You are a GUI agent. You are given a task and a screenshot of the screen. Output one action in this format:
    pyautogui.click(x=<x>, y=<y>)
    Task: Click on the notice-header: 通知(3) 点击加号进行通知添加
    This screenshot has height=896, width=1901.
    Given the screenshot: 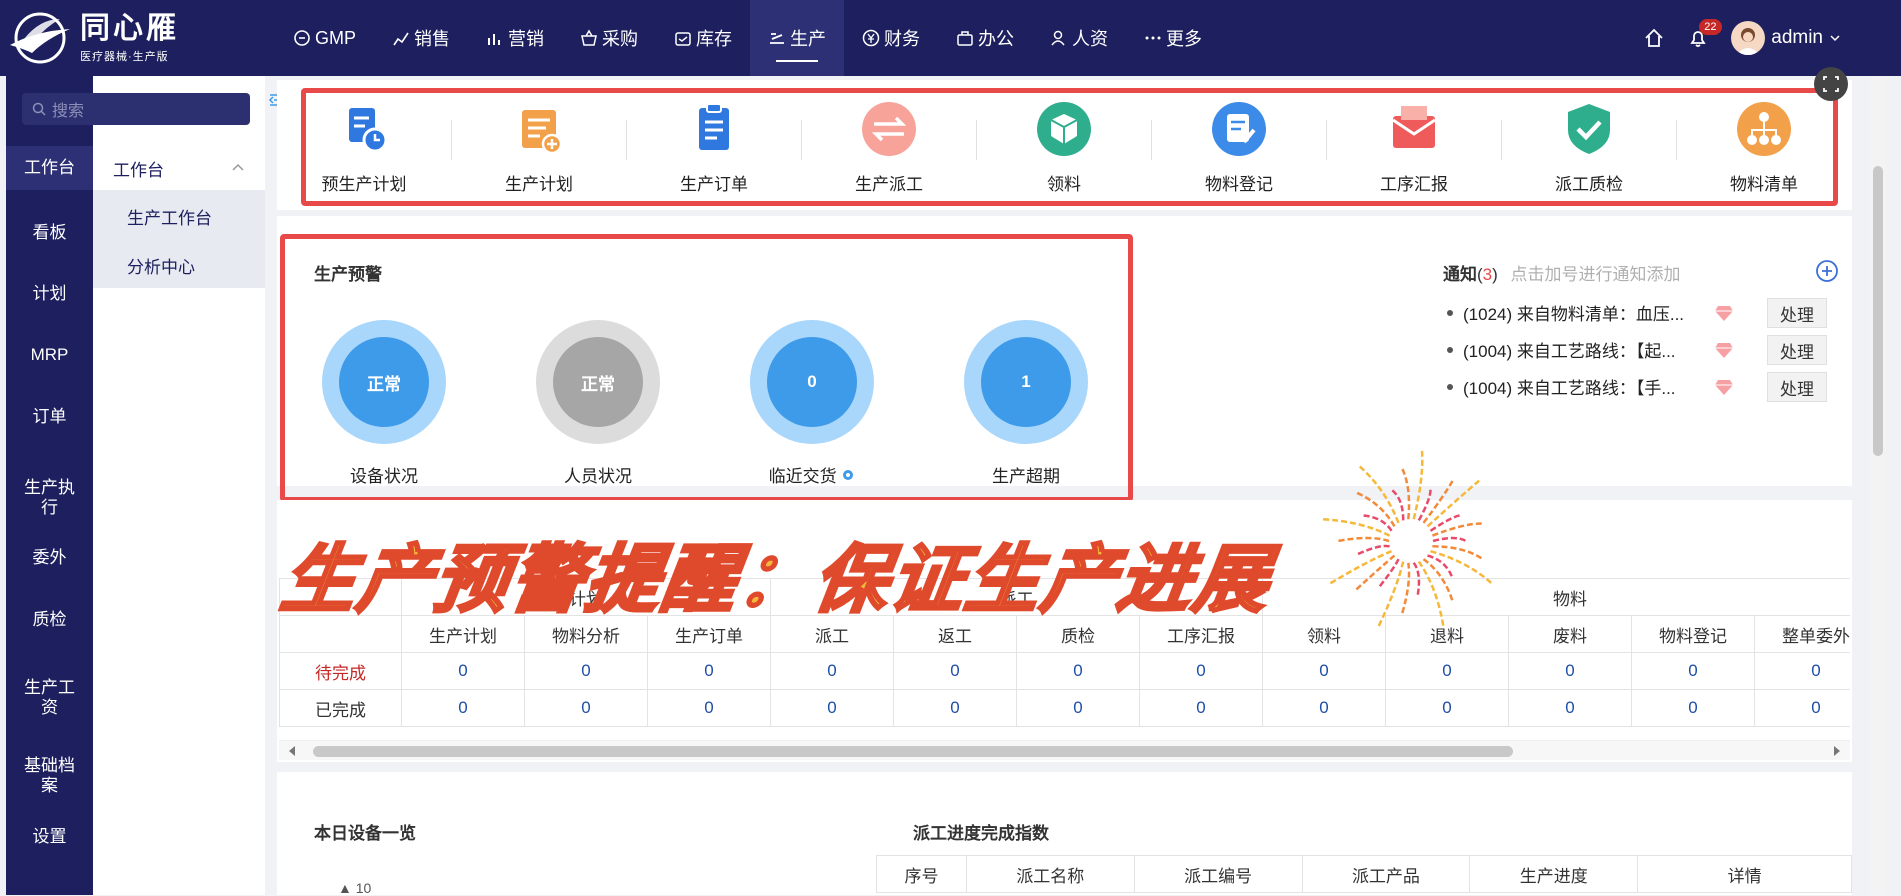 What is the action you would take?
    pyautogui.click(x=1562, y=274)
    